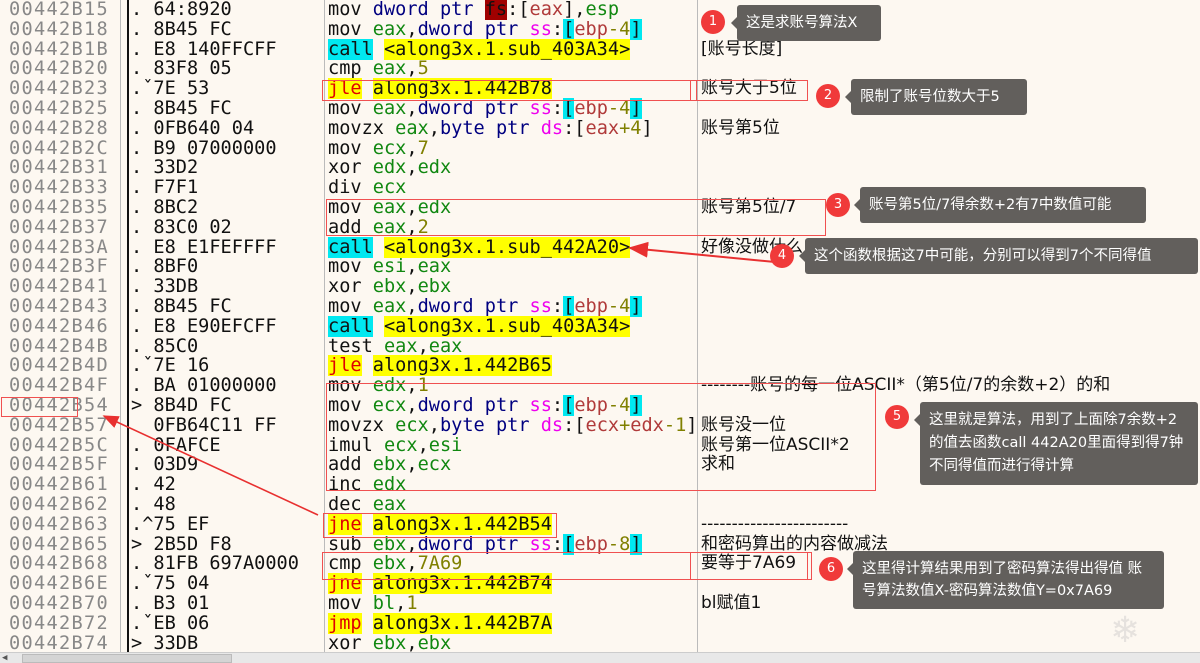  What do you see at coordinates (998, 256) in the screenshot?
I see `annotation-bubble: 这个函数根据这7中可能，分别可以得到7个不同得值` at bounding box center [998, 256].